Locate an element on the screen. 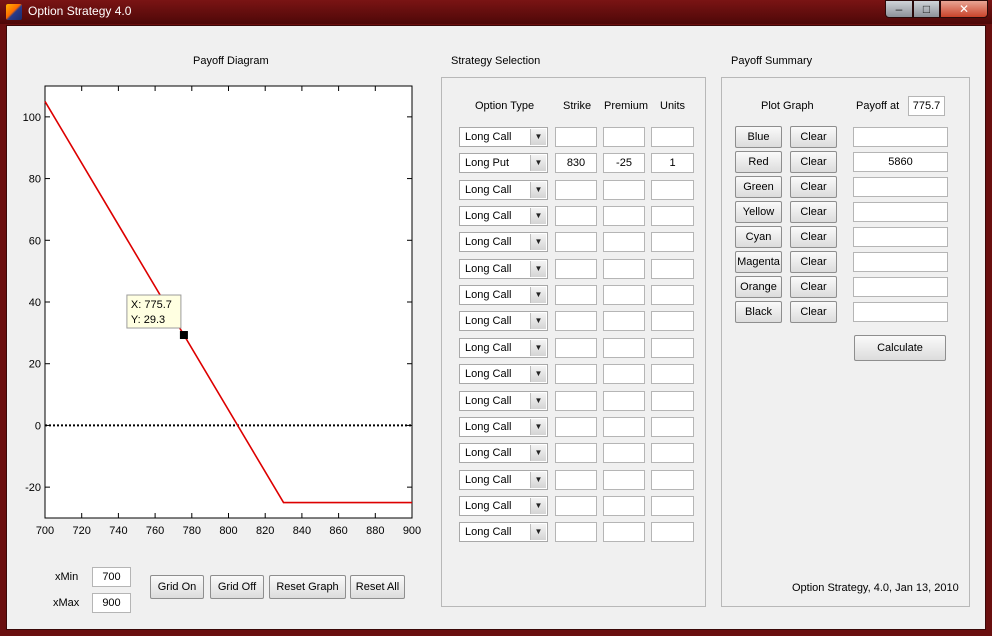 The width and height of the screenshot is (992, 636). plot-color-button: Blue is located at coordinates (758, 137).